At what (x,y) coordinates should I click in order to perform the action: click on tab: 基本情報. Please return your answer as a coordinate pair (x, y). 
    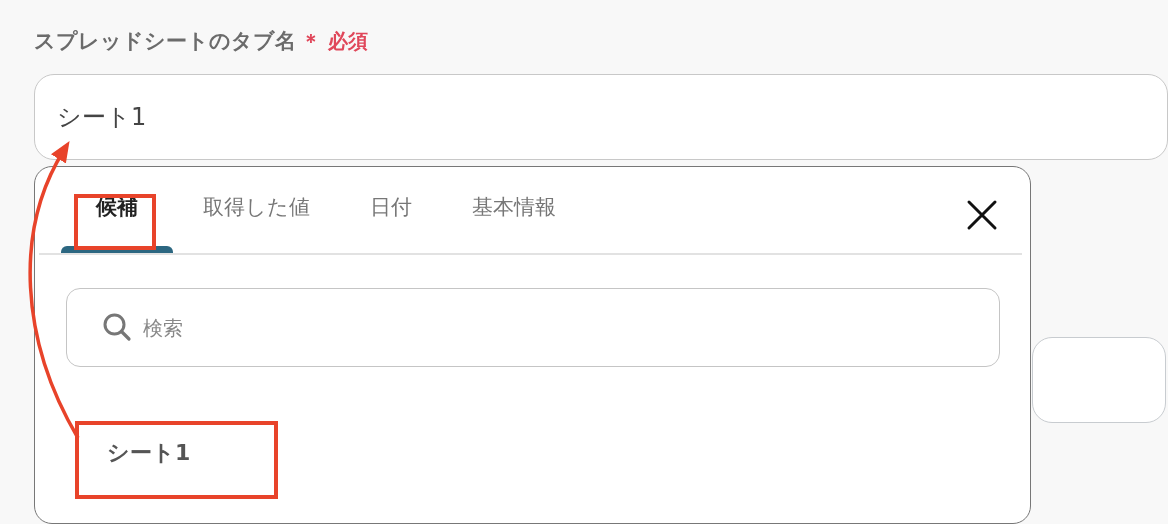
    Looking at the image, I should click on (514, 222).